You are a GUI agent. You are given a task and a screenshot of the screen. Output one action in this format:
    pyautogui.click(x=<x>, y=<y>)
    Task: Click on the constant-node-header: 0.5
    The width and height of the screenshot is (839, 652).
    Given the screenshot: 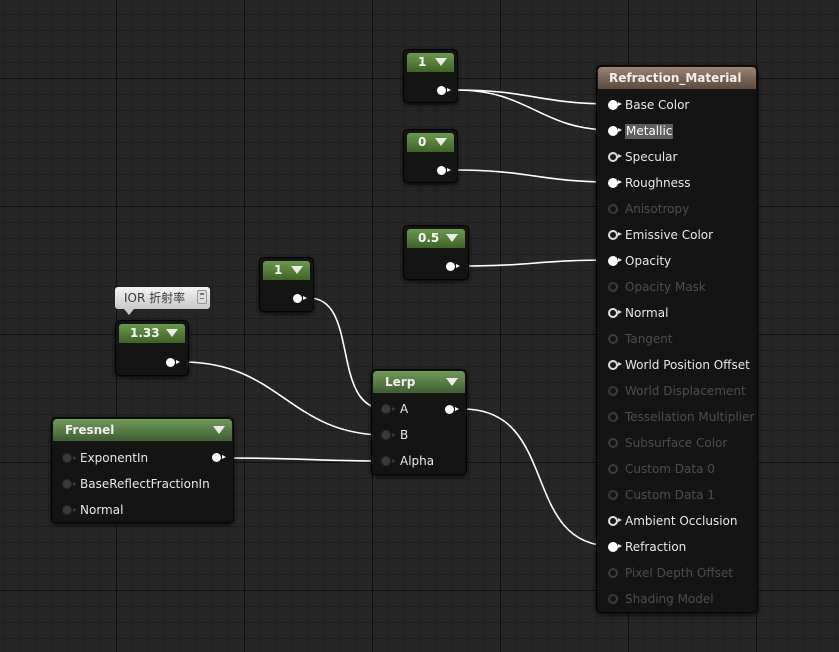 What is the action you would take?
    pyautogui.click(x=436, y=238)
    